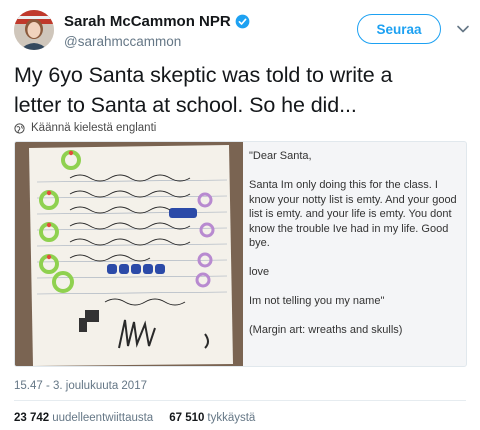 The width and height of the screenshot is (480, 430). Describe the element at coordinates (317, 301) in the screenshot. I see `letter-signoff: Im not telling you my name"` at that location.